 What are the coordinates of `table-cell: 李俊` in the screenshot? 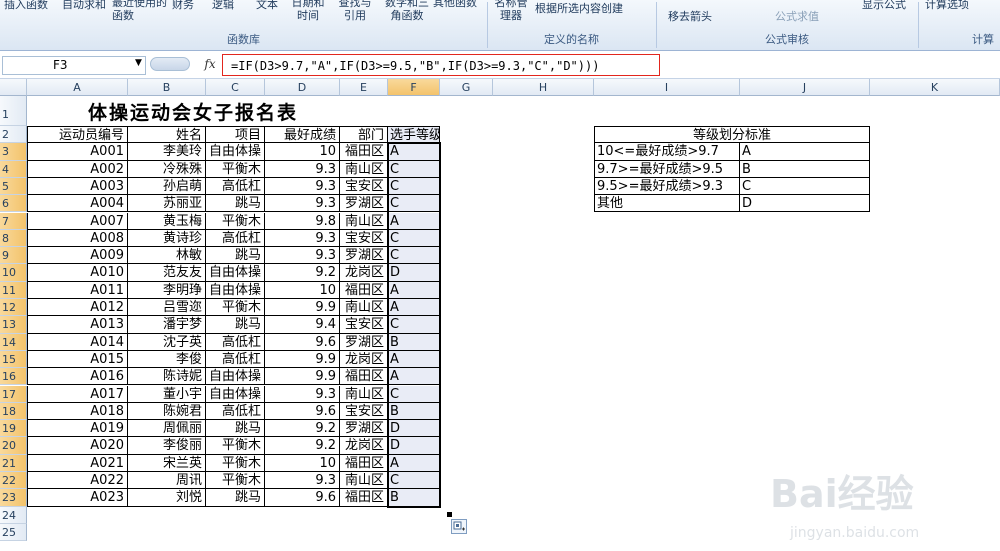 It's located at (167, 359).